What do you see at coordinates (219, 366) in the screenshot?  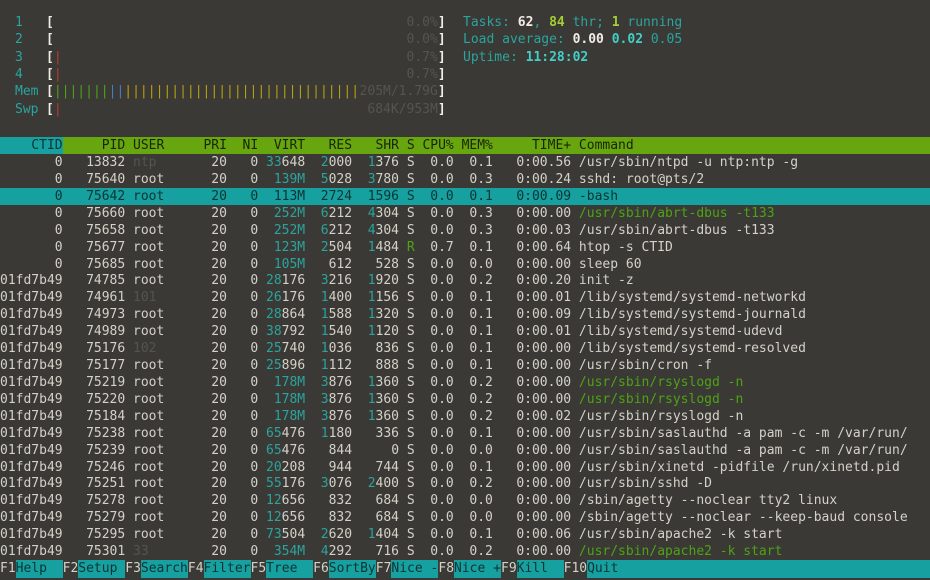 I see `pri-value: 20` at bounding box center [219, 366].